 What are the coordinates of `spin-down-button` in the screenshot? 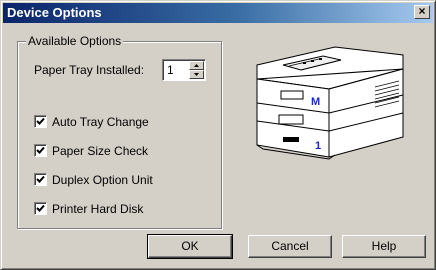 It's located at (196, 74).